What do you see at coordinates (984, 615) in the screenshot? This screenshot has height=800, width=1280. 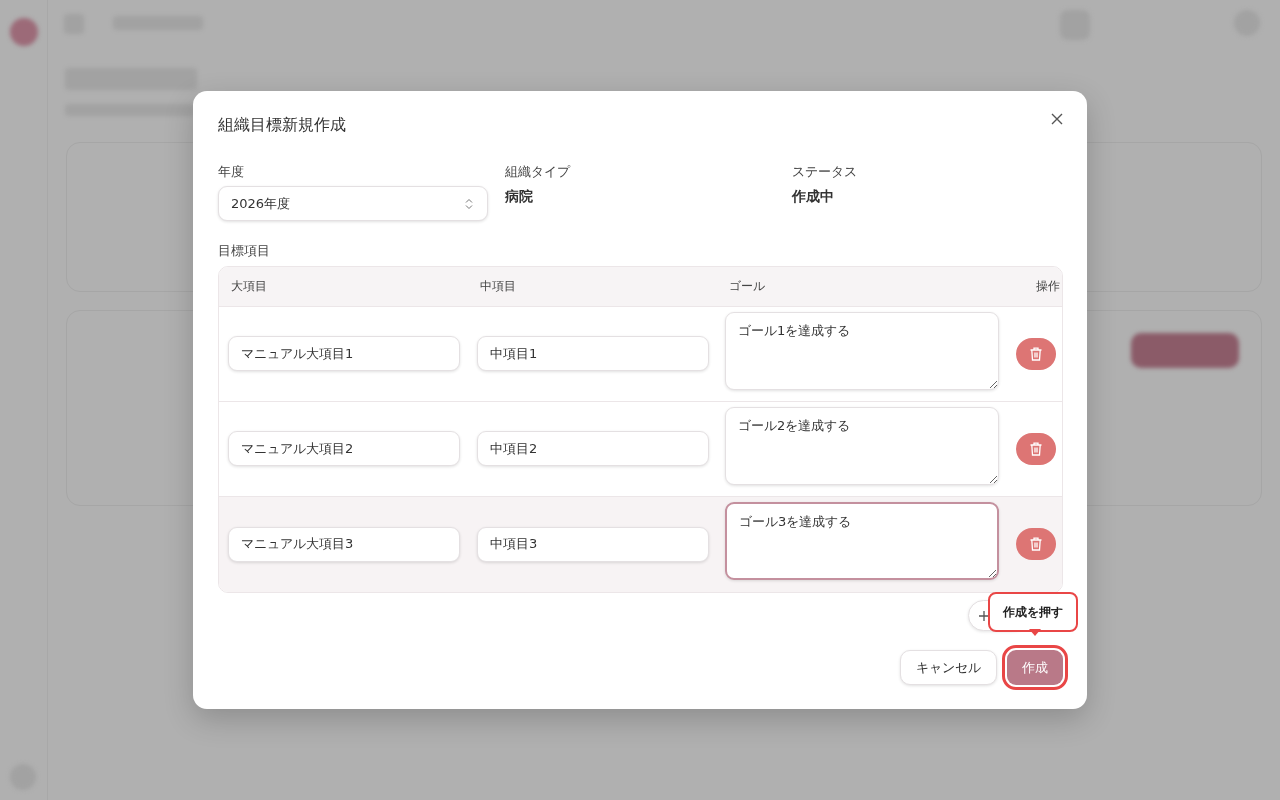 I see `plus-icon` at bounding box center [984, 615].